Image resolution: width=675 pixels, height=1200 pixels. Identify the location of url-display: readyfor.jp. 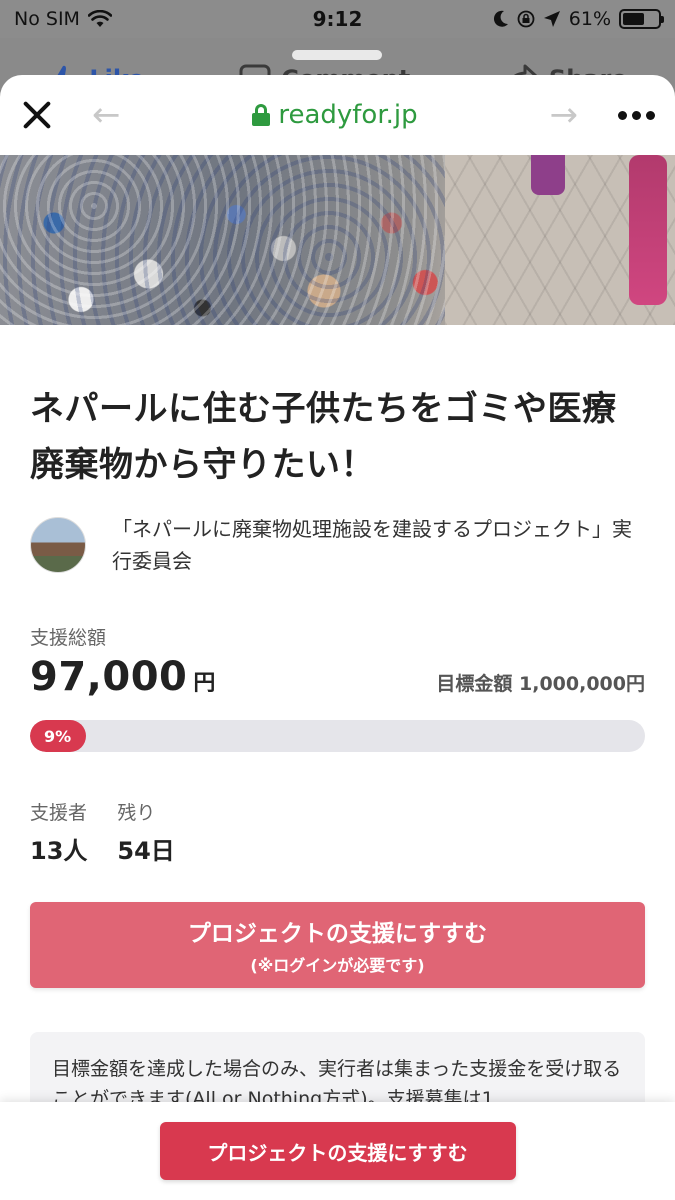
(335, 115).